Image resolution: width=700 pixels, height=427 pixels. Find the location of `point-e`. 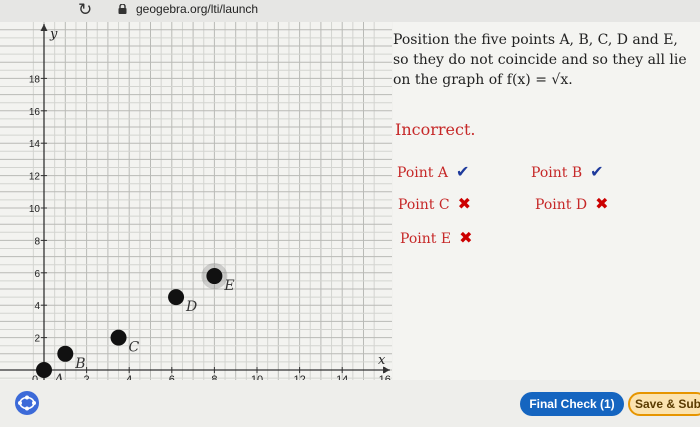

point-e is located at coordinates (214, 276).